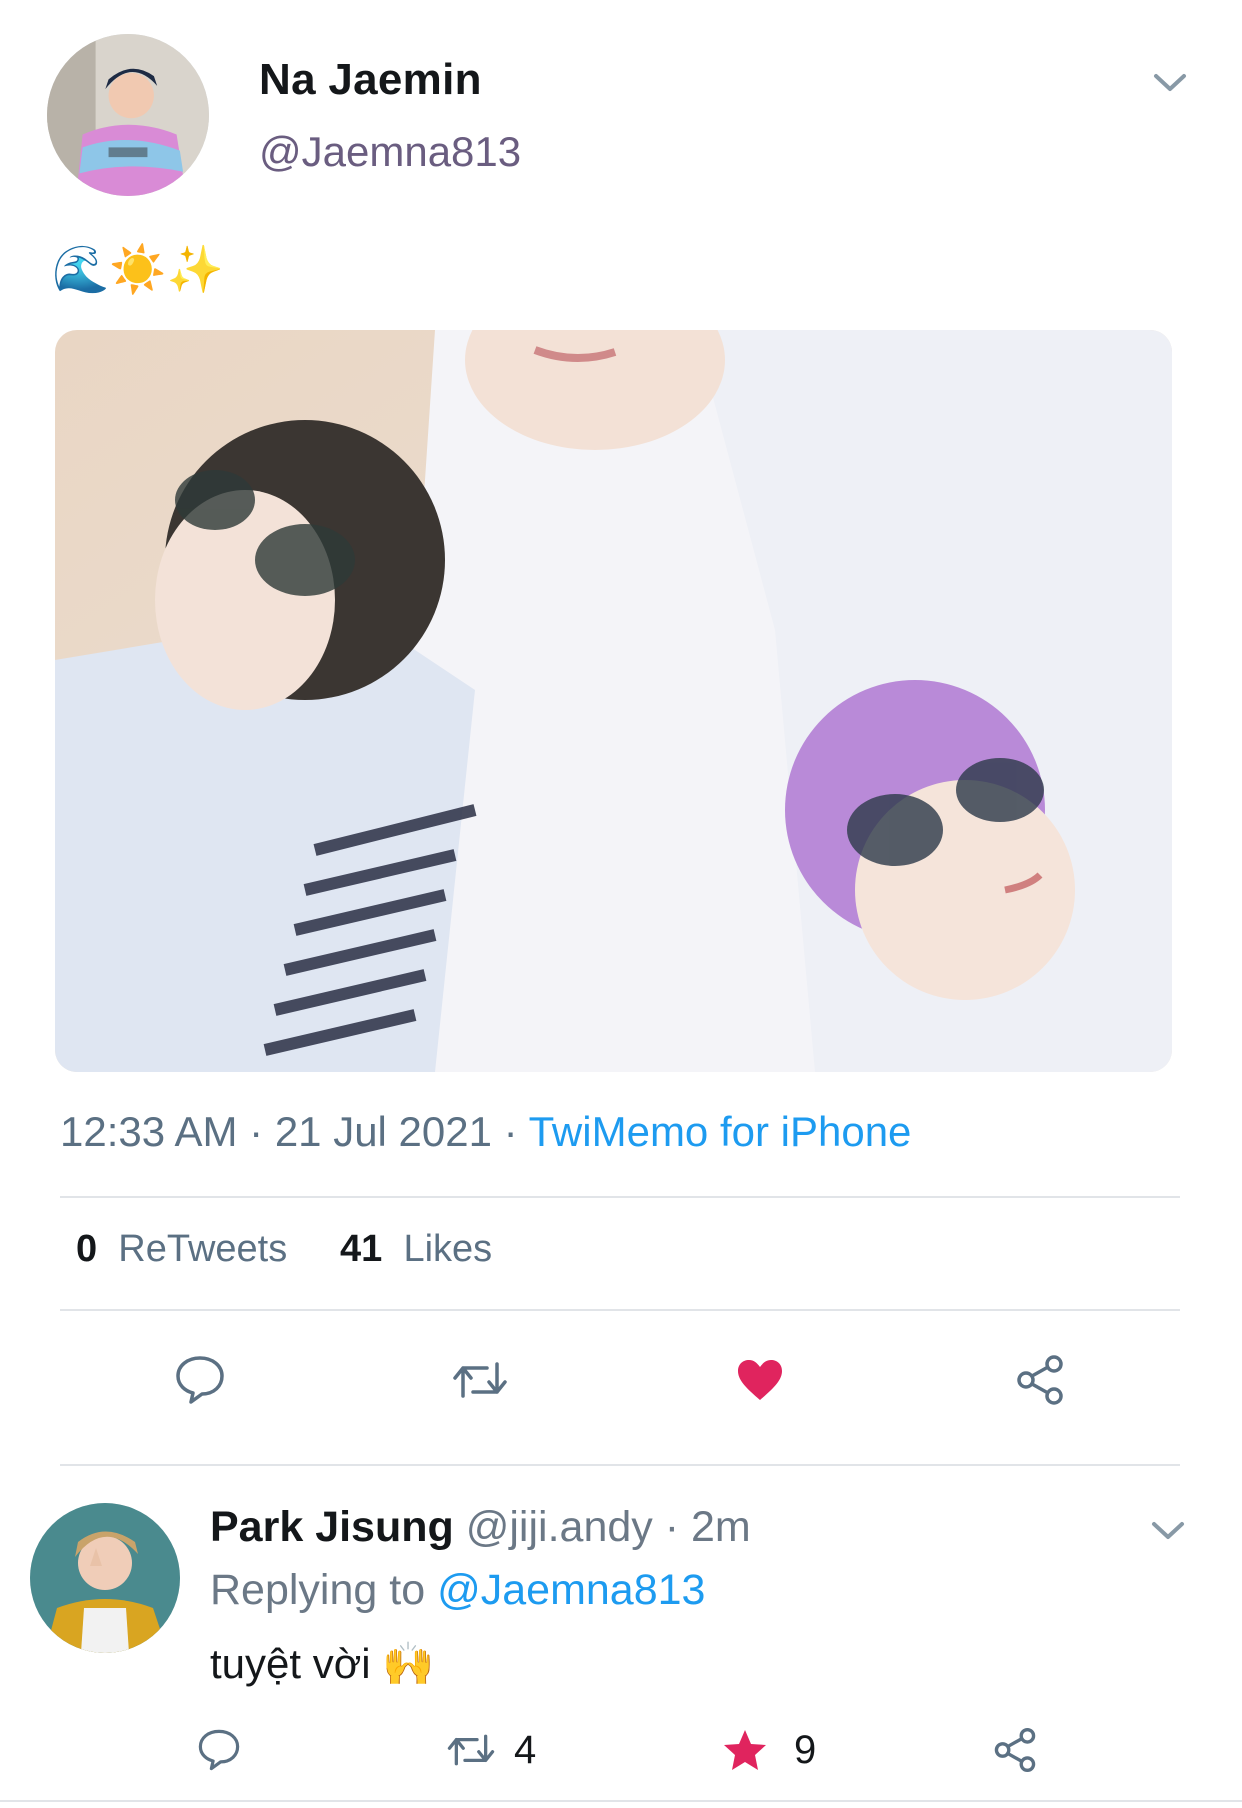 Image resolution: width=1242 pixels, height=1808 pixels. Describe the element at coordinates (149, 1131) in the screenshot. I see `tweet-time: 12:33 AM` at that location.